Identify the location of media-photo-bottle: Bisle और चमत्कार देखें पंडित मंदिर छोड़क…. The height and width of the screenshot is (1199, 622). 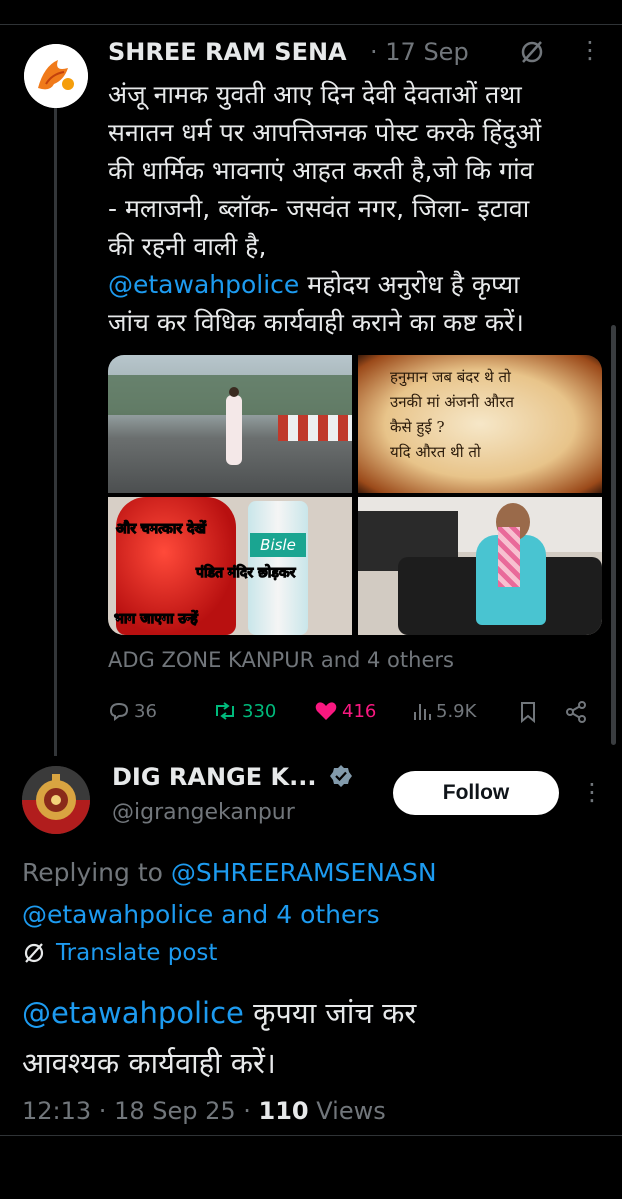
(230, 566).